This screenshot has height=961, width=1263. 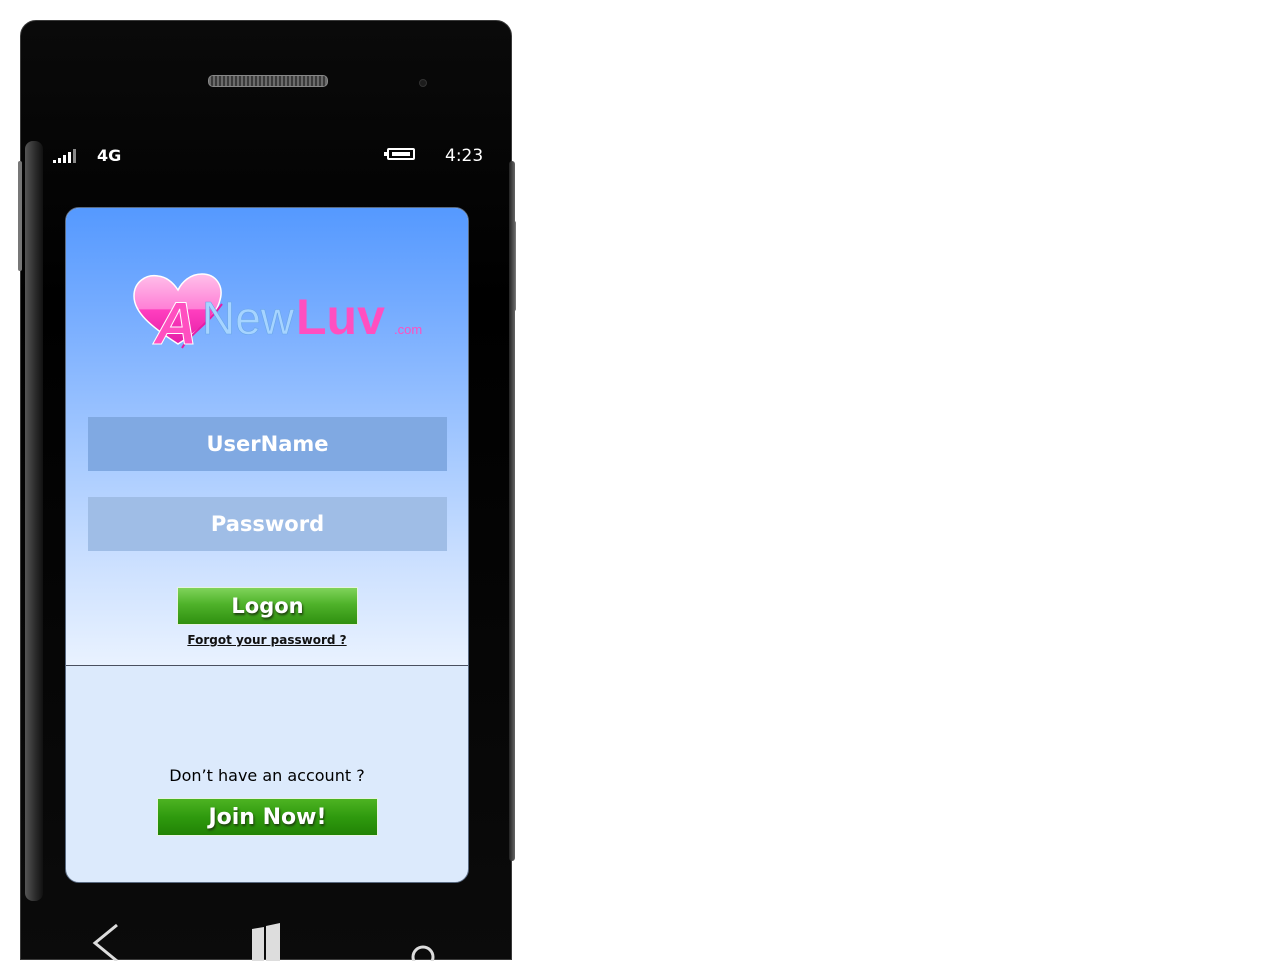 What do you see at coordinates (267, 640) in the screenshot?
I see `forgot-password-link: Forgot your password ?` at bounding box center [267, 640].